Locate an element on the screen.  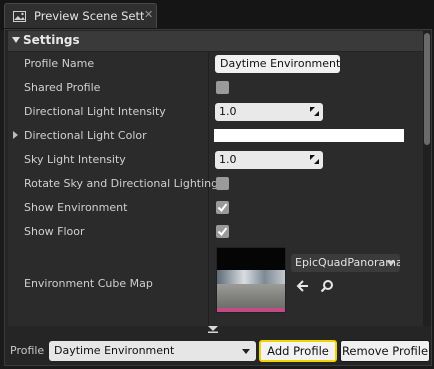
scrollbar-thumb is located at coordinates (427, 89).